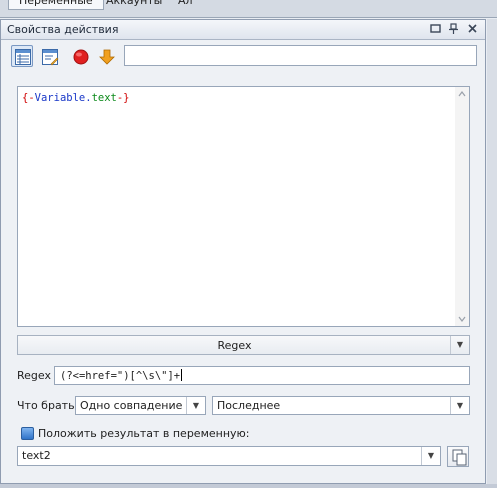  What do you see at coordinates (144, 433) in the screenshot?
I see `save-result-label: Положить результат в переменную:` at bounding box center [144, 433].